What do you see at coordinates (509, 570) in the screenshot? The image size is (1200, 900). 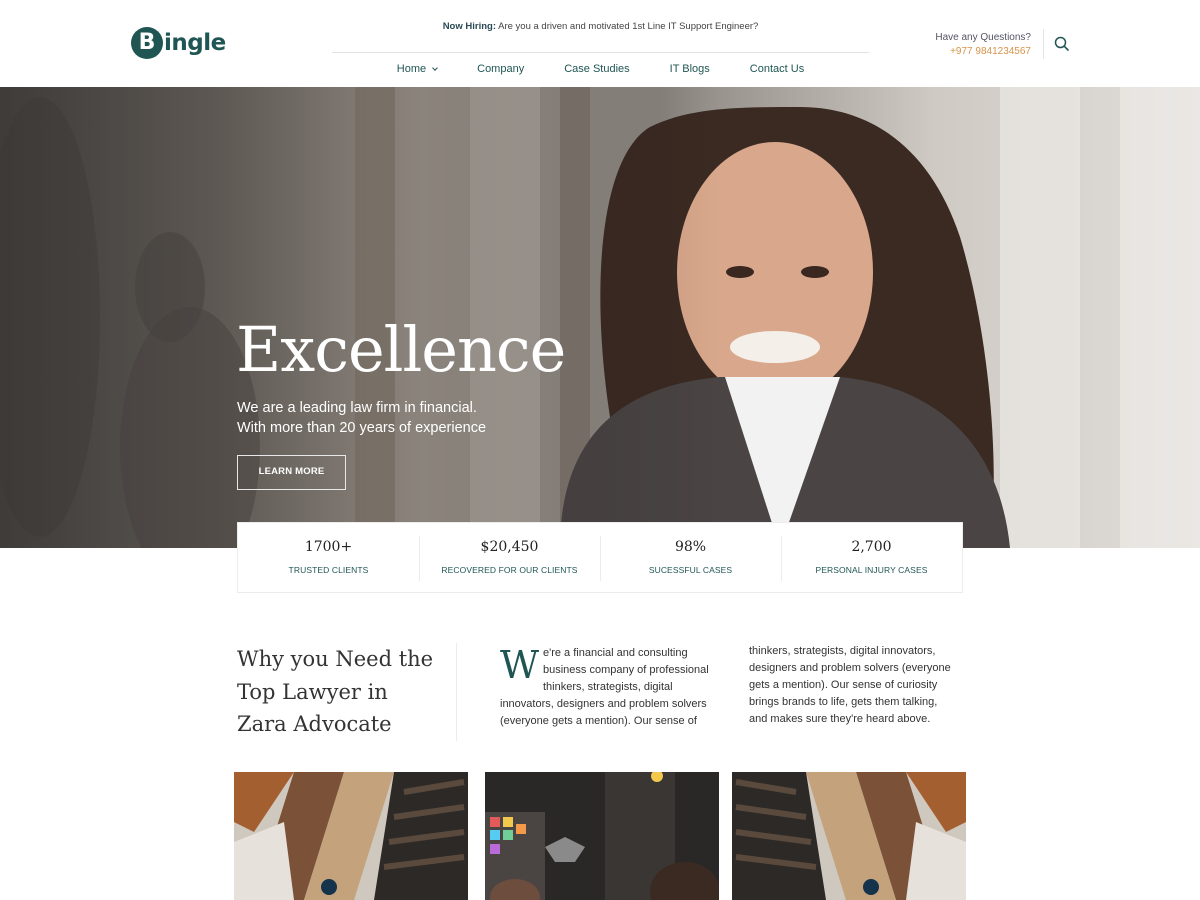 I see `stat-label: RECOVERED FOR OUR CLIENTS` at bounding box center [509, 570].